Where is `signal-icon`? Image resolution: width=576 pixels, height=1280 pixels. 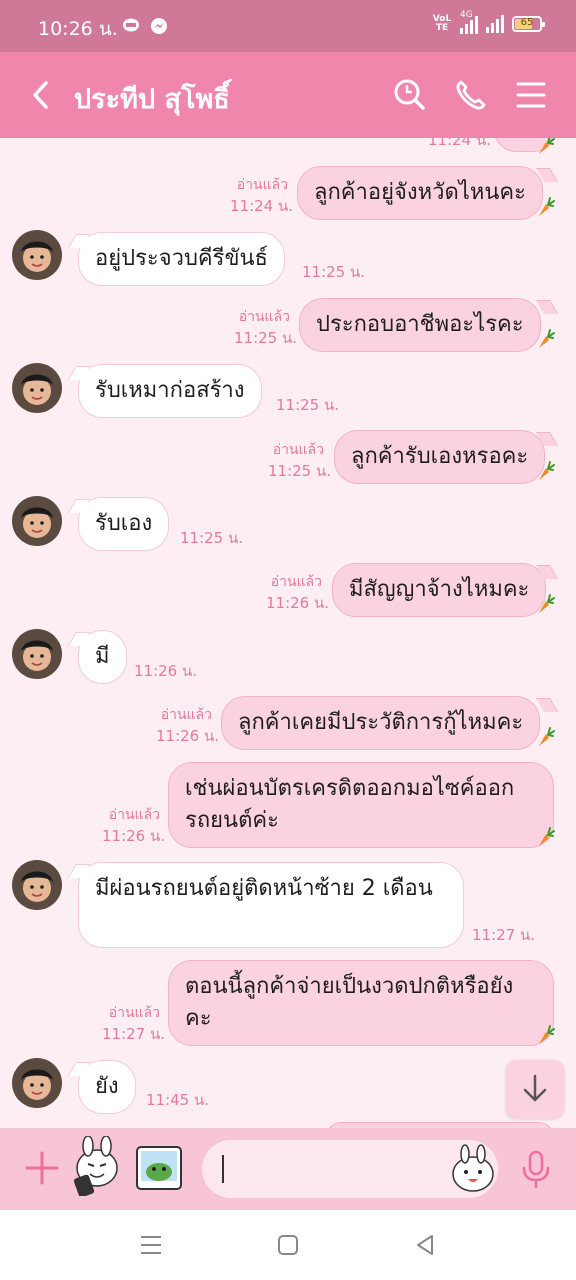
signal-icon is located at coordinates (495, 24).